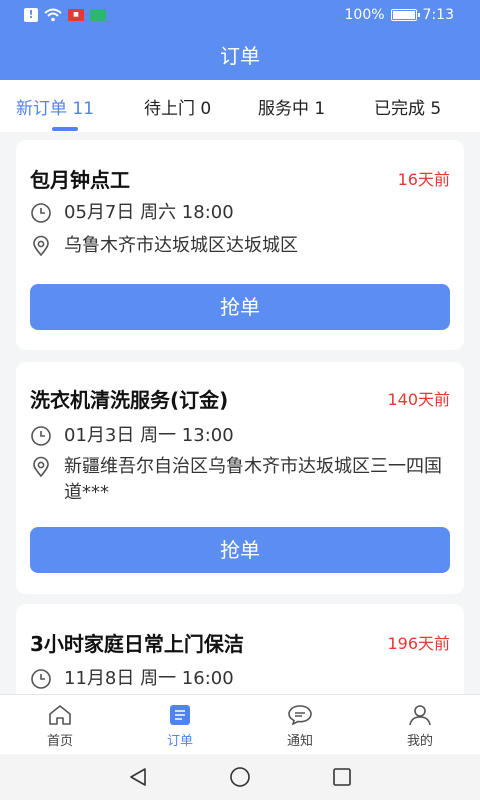 The width and height of the screenshot is (480, 800). Describe the element at coordinates (137, 644) in the screenshot. I see `order-title: 3小时家庭日常上门保洁` at that location.